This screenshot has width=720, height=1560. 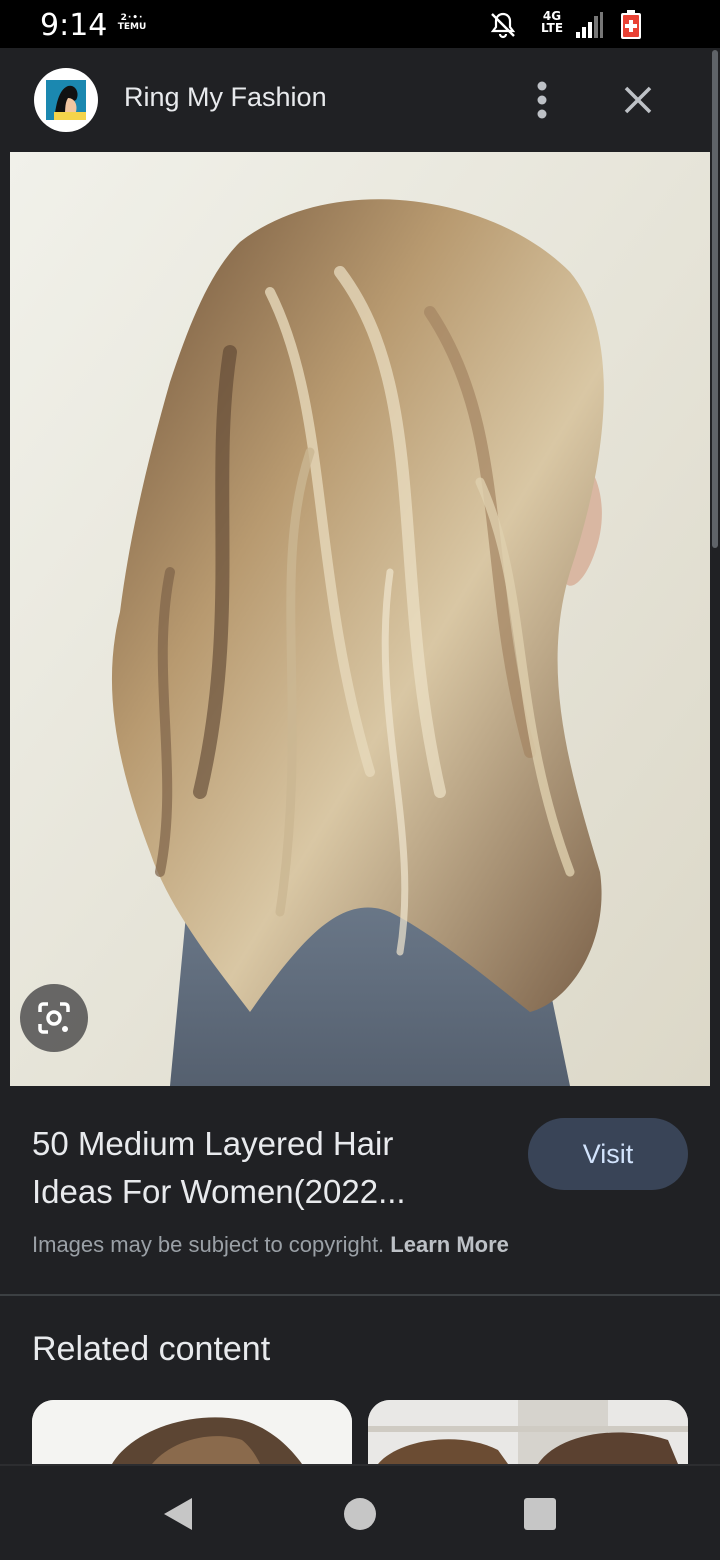 What do you see at coordinates (225, 97) in the screenshot?
I see `site-name: Ring My Fashion` at bounding box center [225, 97].